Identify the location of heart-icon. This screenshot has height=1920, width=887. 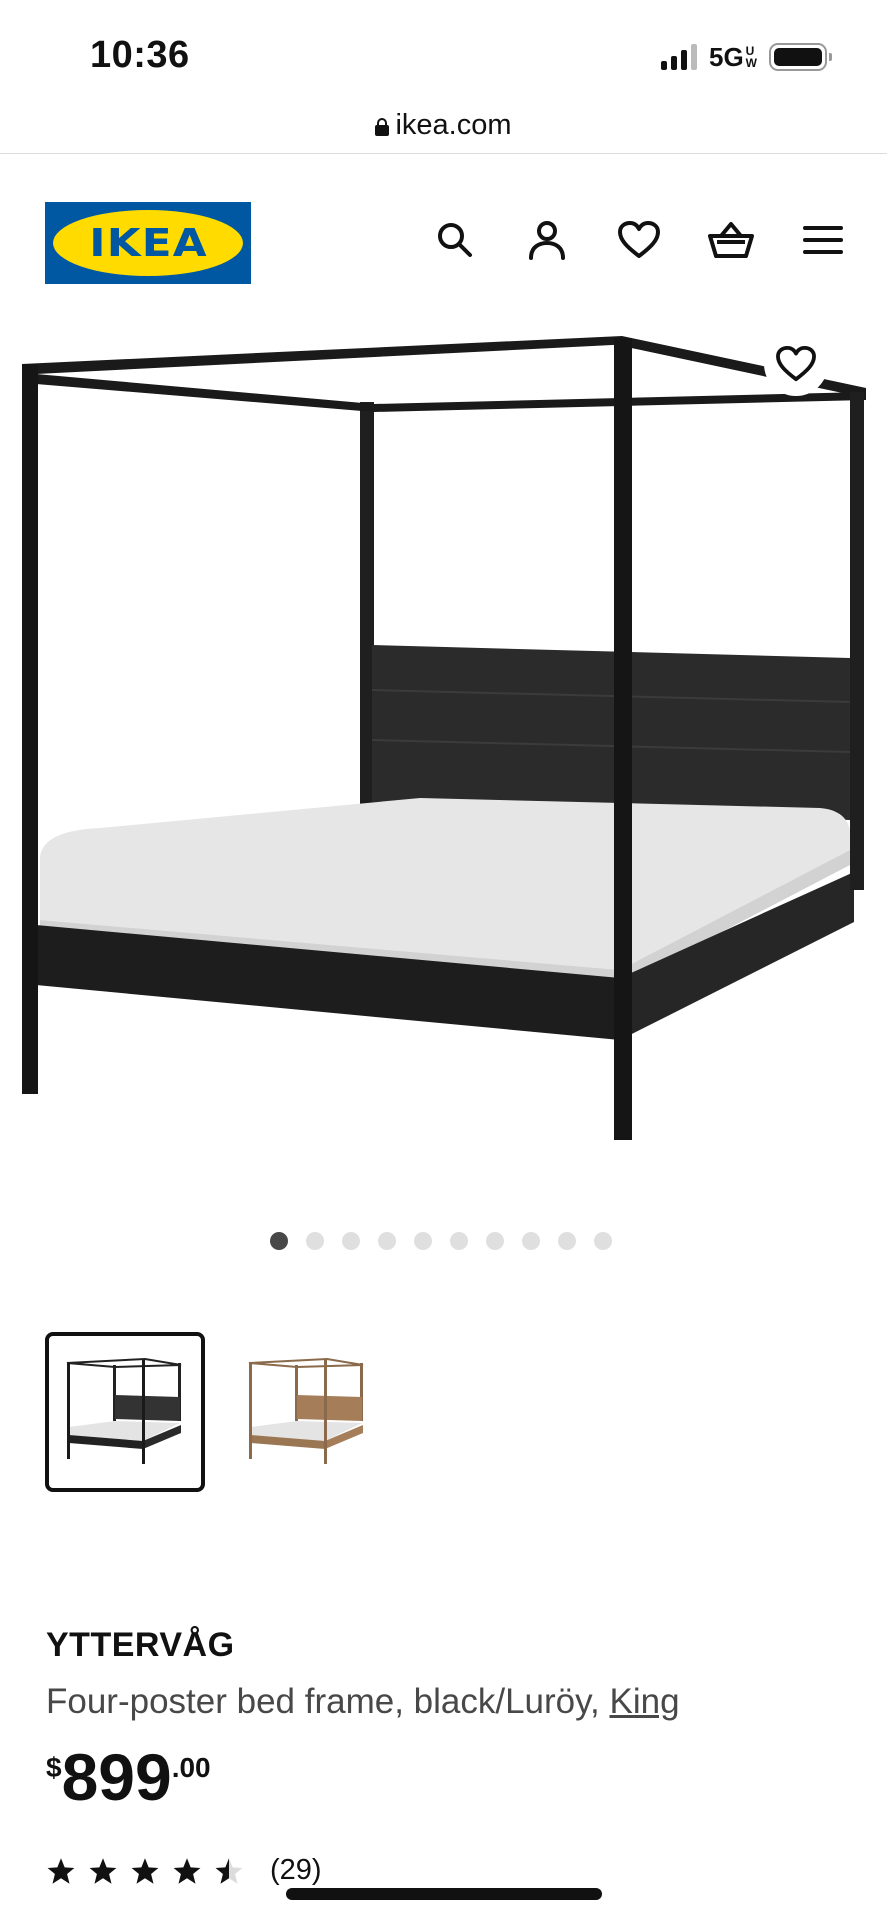
(796, 363).